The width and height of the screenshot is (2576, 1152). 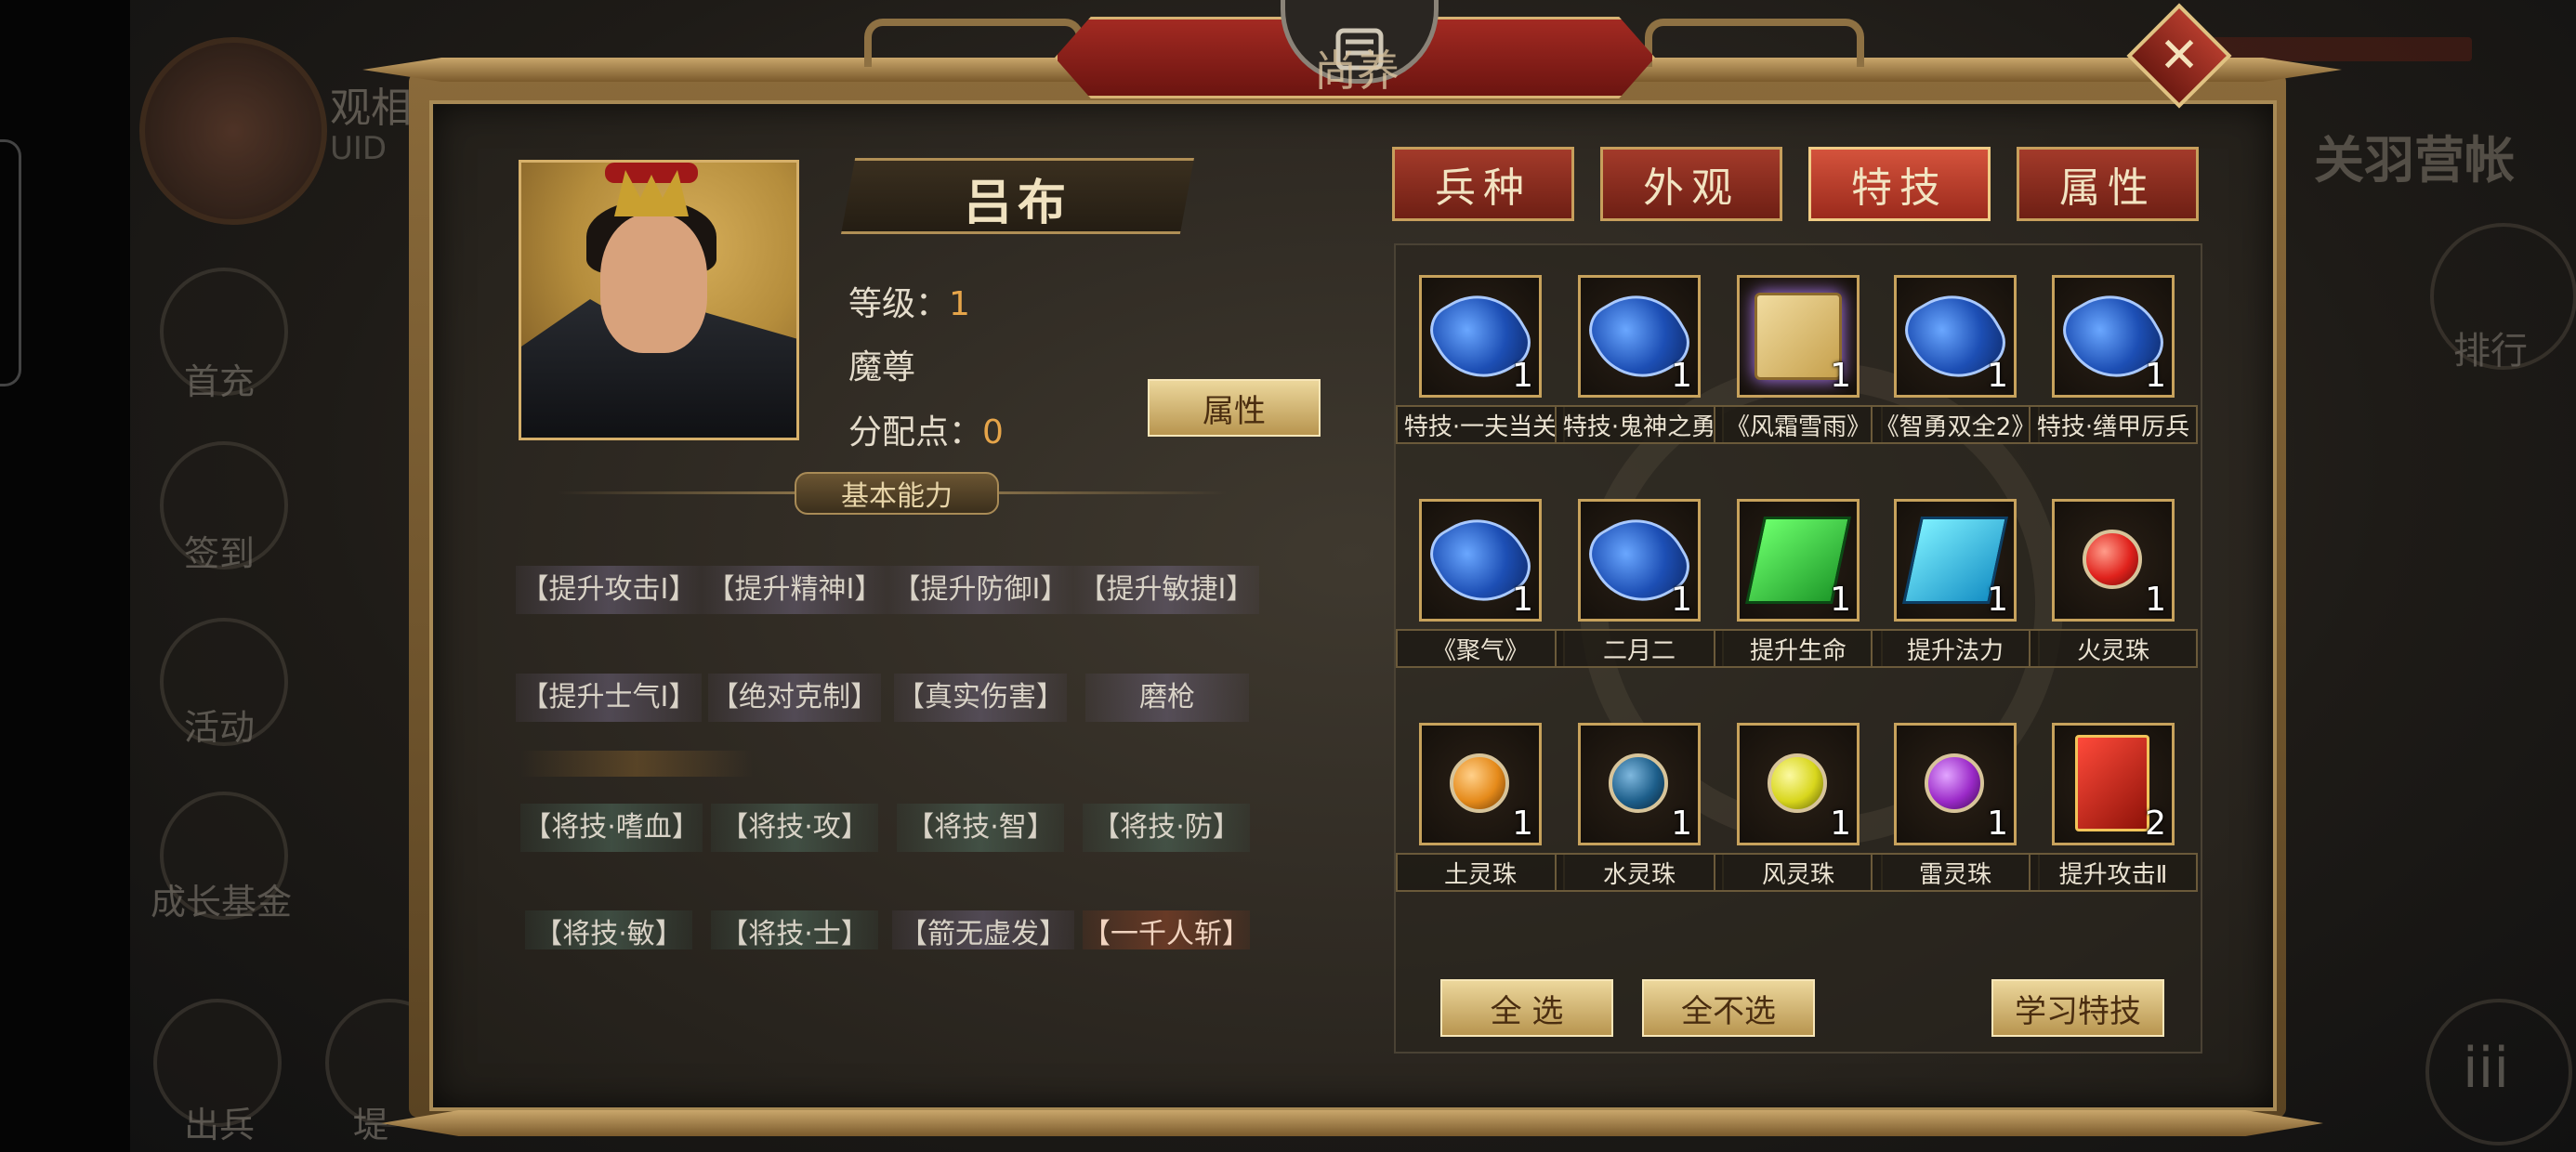 I want to click on item-label: 二月二, so click(x=1639, y=648).